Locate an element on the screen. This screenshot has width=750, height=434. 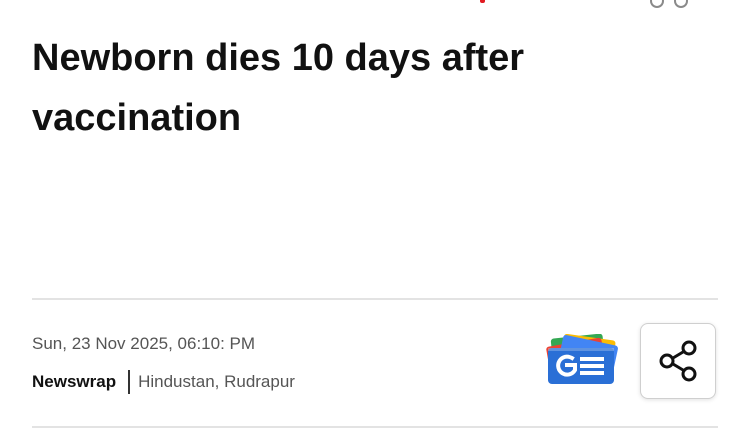
share-button is located at coordinates (678, 361).